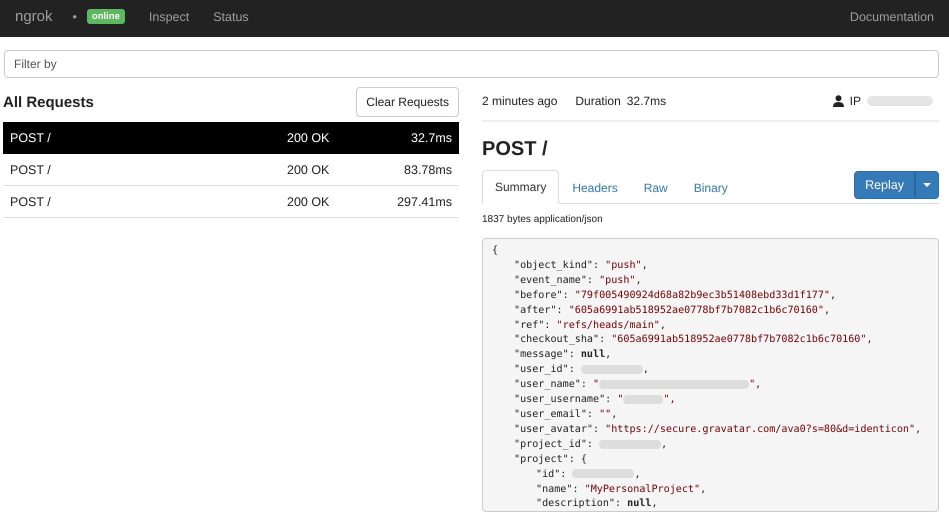 Image resolution: width=949 pixels, height=512 pixels. I want to click on replay-button: Replay, so click(884, 185).